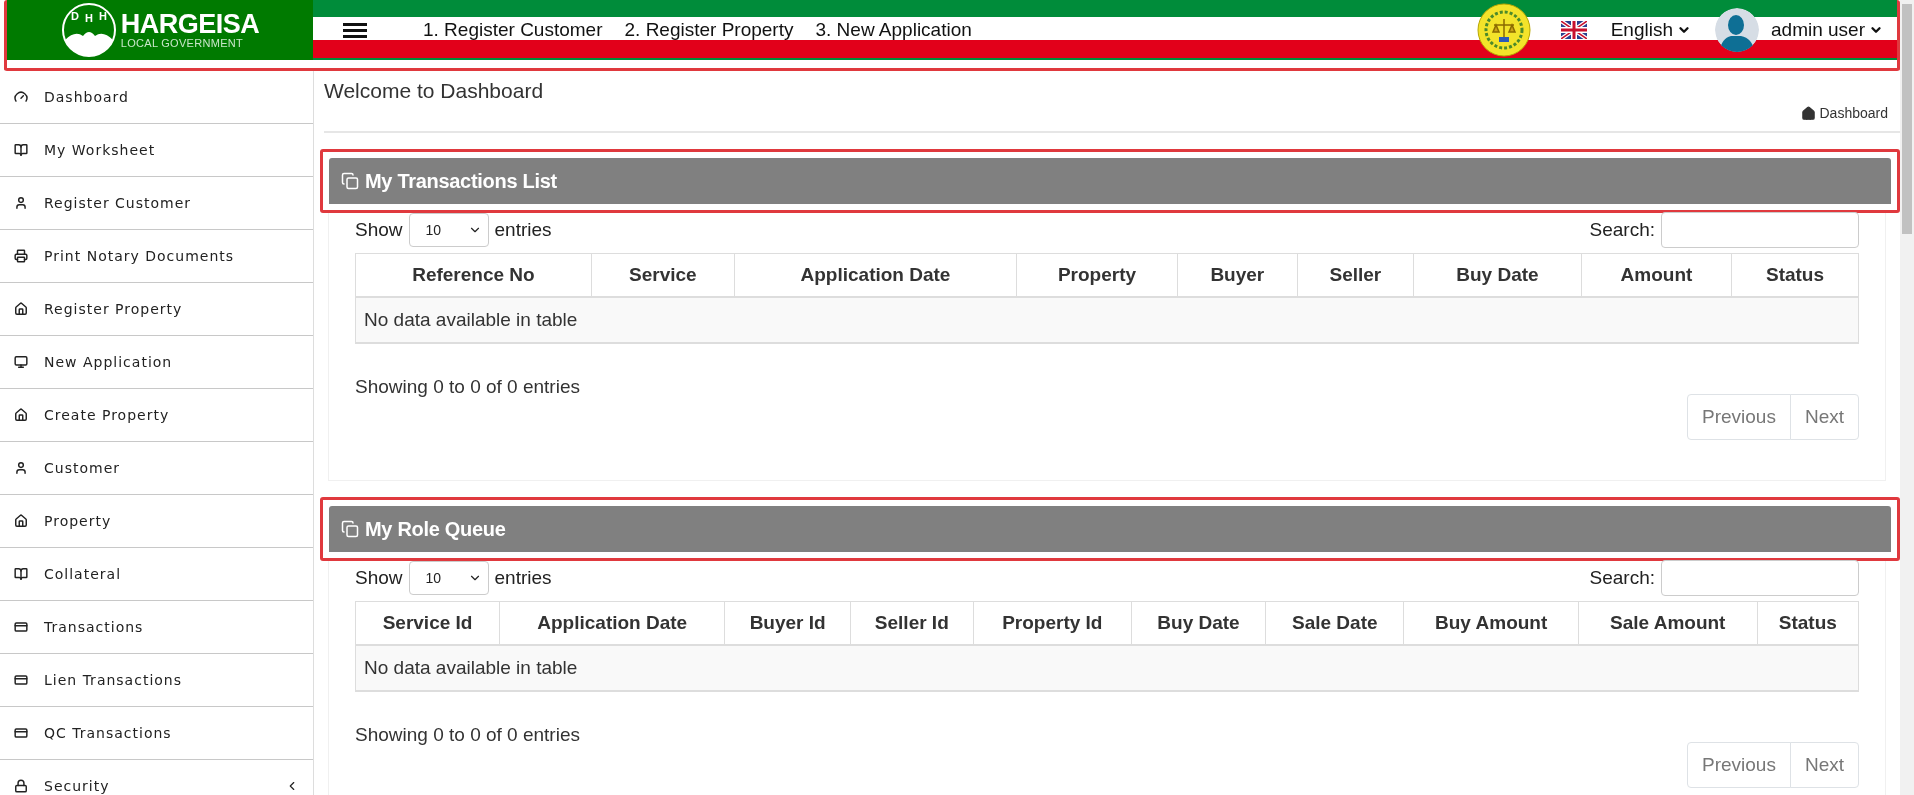  What do you see at coordinates (156, 777) in the screenshot?
I see `sidebar-item: Security` at bounding box center [156, 777].